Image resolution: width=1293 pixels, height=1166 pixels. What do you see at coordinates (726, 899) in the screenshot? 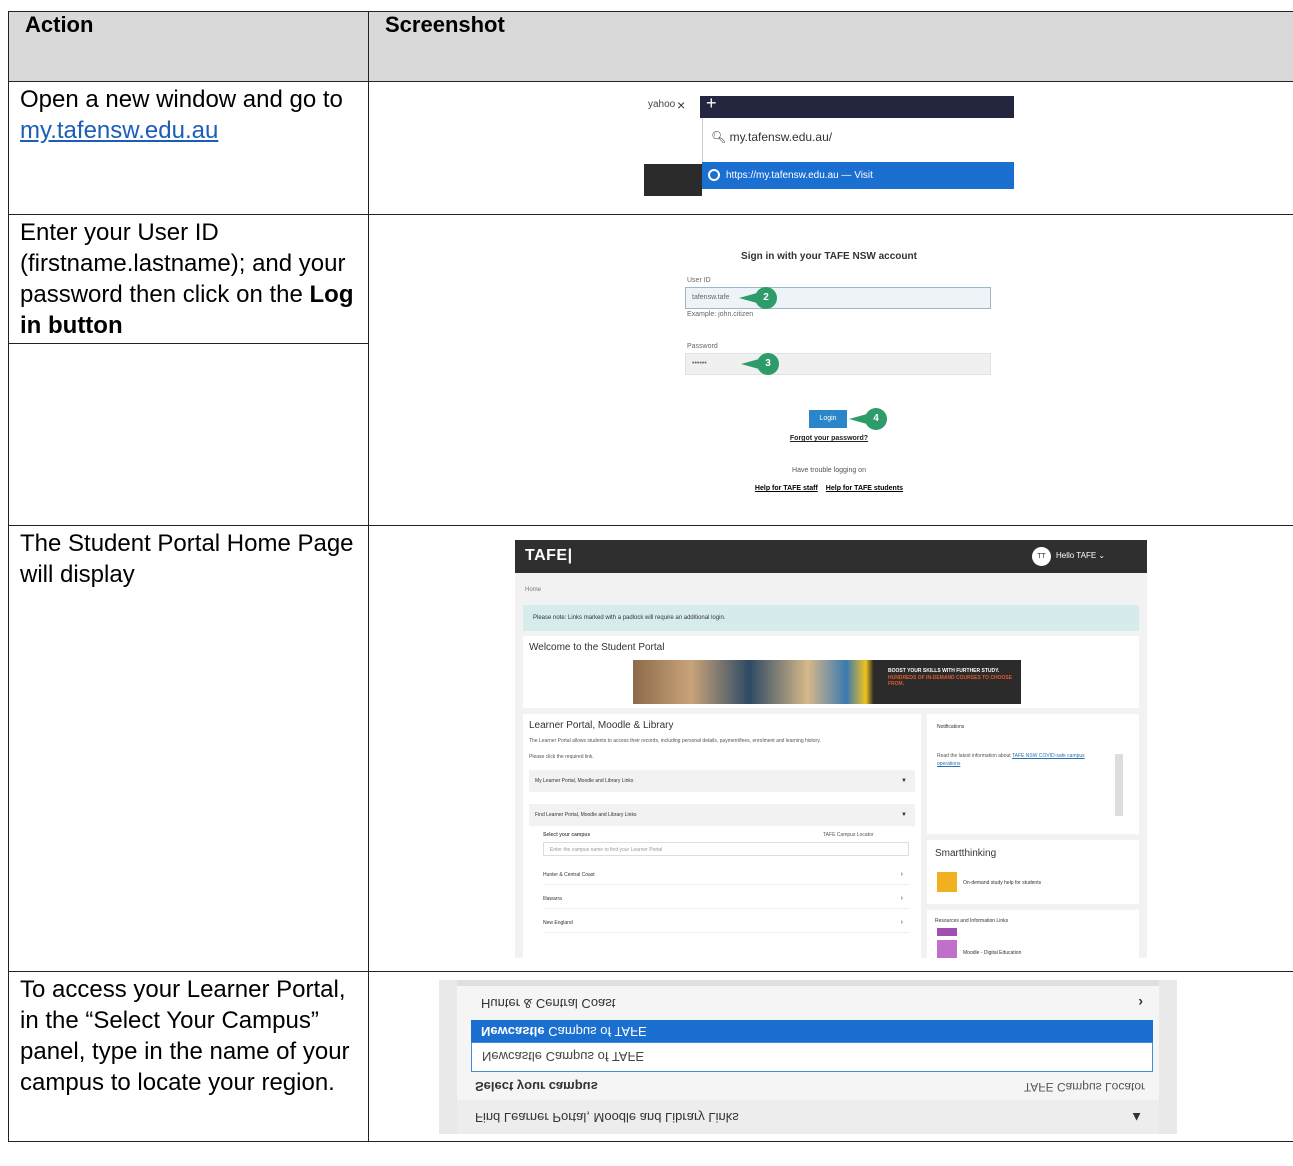
I see `region-row: Illawarra ›` at bounding box center [726, 899].